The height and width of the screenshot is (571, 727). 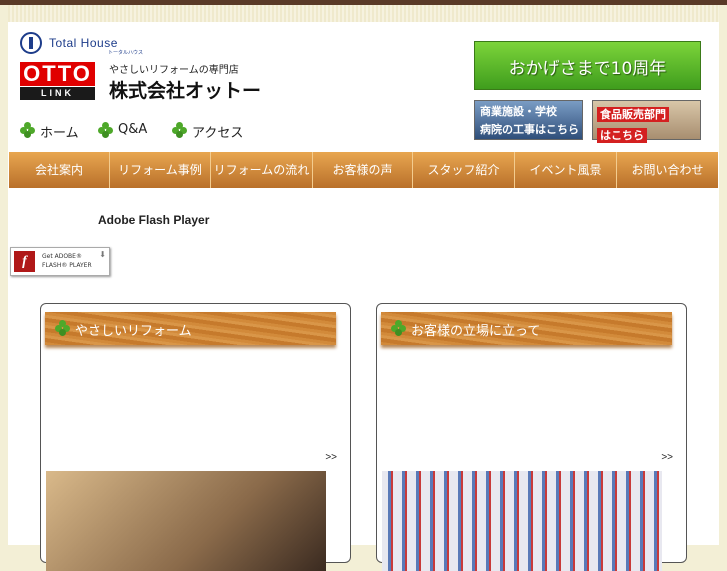 I want to click on otto-link-logo: OTTO LINK, so click(x=57, y=81).